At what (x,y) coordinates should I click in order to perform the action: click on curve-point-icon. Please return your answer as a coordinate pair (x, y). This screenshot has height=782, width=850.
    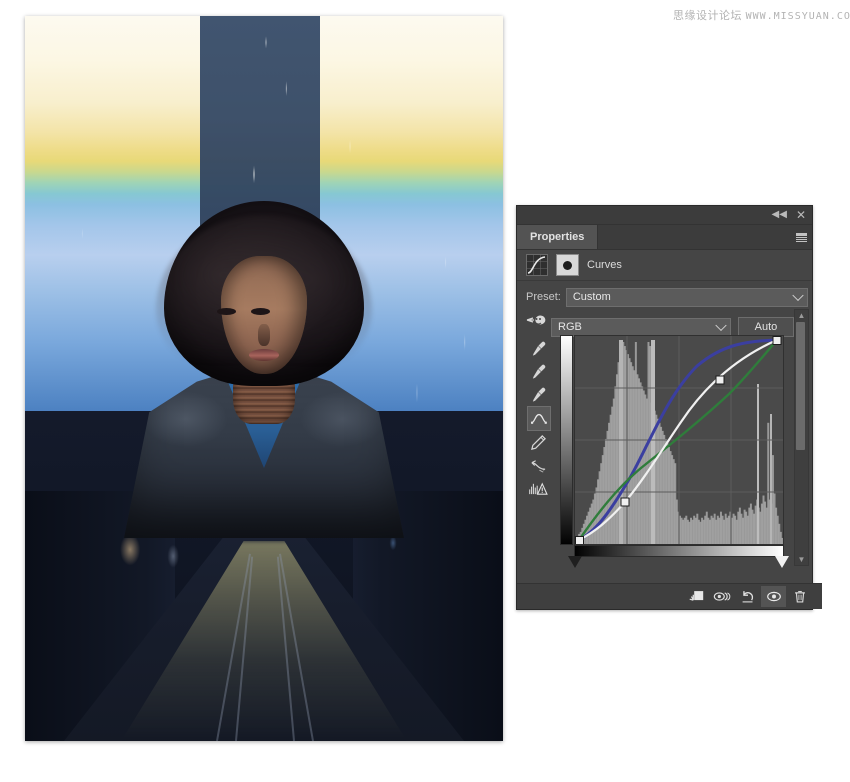
    Looking at the image, I should click on (539, 418).